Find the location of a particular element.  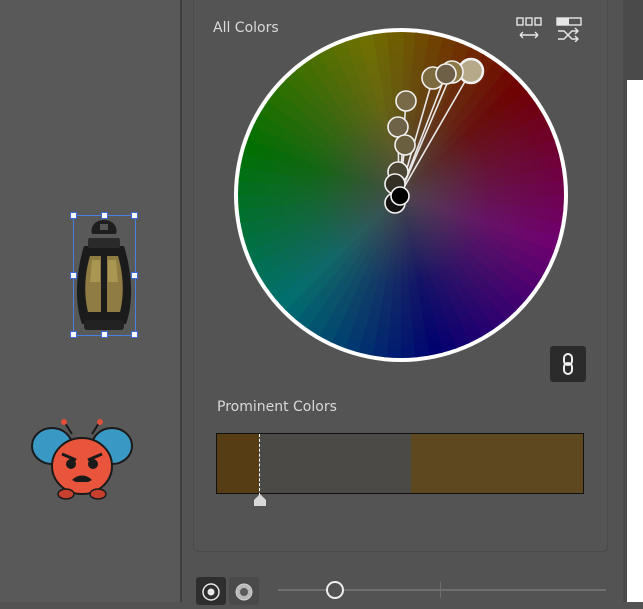

link-harmony-colors-button is located at coordinates (568, 364).